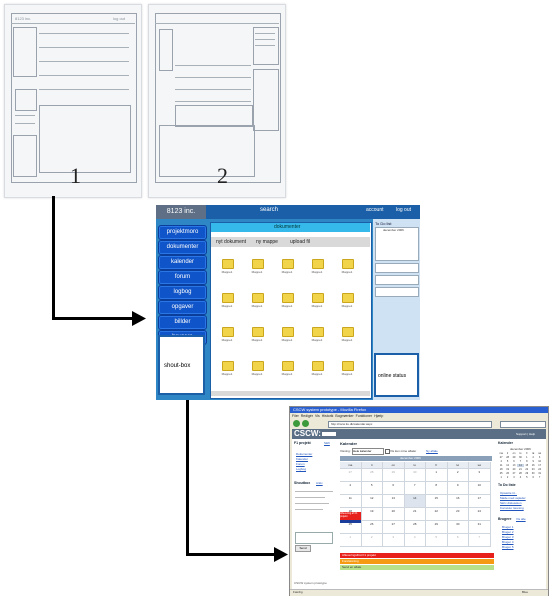 The image size is (550, 599). I want to click on header-search-input, so click(329, 434).